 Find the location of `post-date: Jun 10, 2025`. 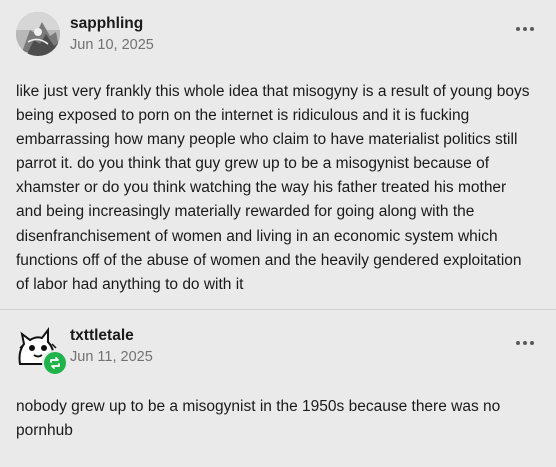

post-date: Jun 10, 2025 is located at coordinates (112, 45).